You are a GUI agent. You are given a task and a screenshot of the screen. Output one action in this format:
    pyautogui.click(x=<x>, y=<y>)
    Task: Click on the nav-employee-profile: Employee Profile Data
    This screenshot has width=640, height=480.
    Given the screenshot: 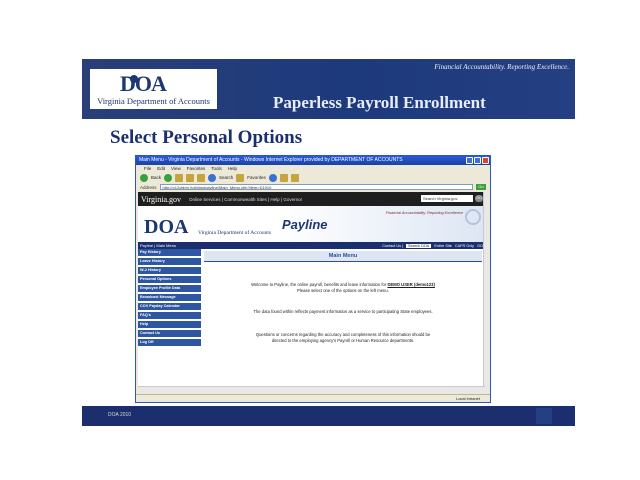 What is the action you would take?
    pyautogui.click(x=169, y=288)
    